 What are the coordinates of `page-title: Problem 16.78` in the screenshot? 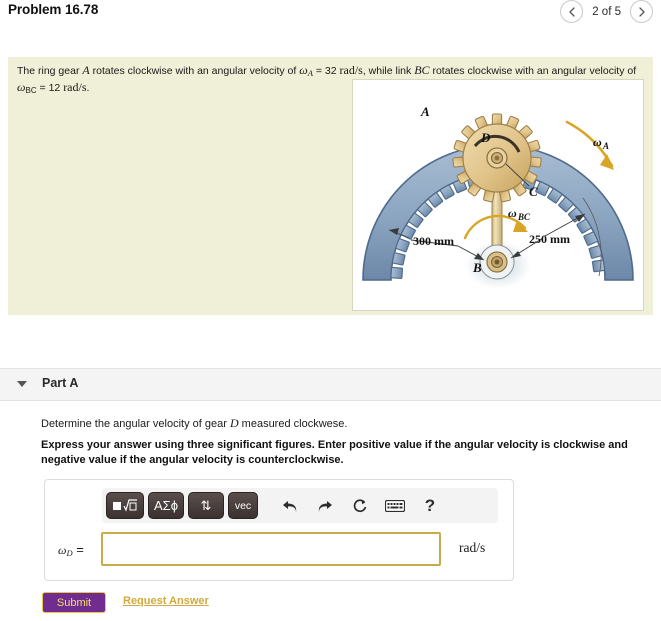 It's located at (53, 9).